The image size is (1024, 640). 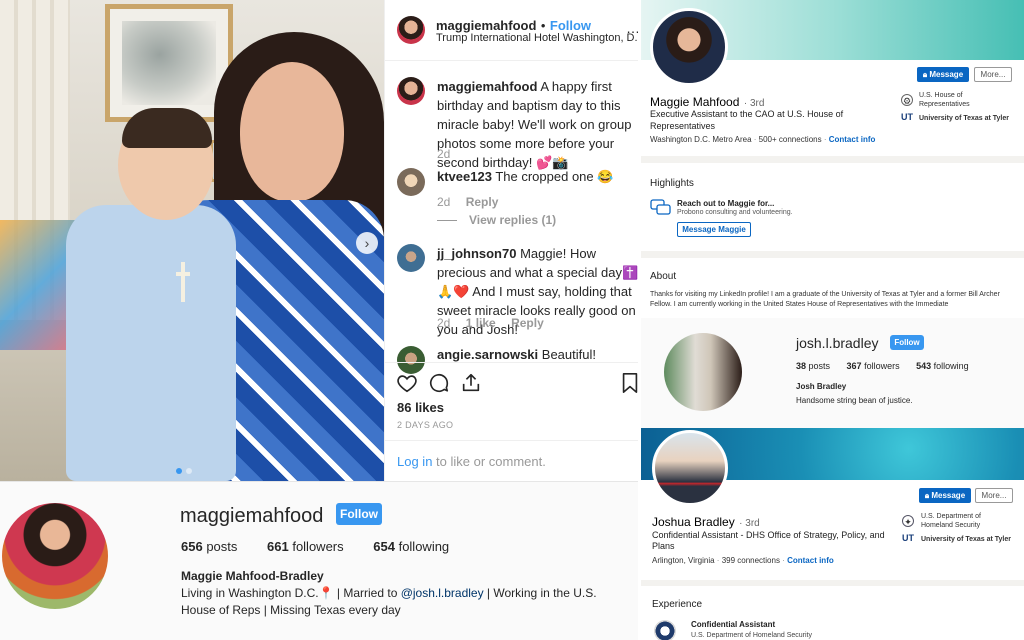 What do you see at coordinates (810, 560) in the screenshot?
I see `li-josh-contact-info: Contact info` at bounding box center [810, 560].